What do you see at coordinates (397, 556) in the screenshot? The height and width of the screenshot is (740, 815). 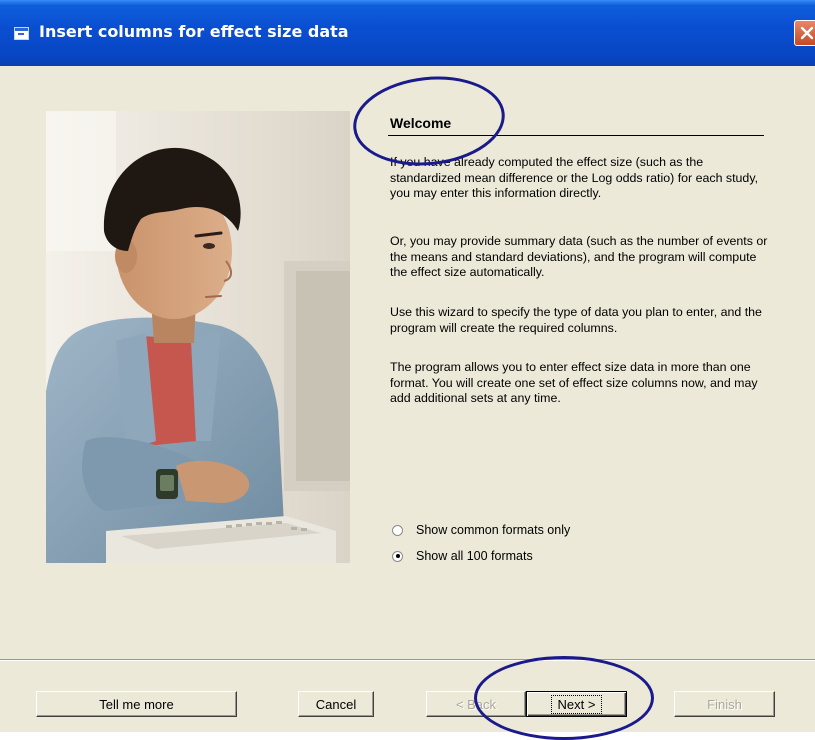 I see `radio-button-checked` at bounding box center [397, 556].